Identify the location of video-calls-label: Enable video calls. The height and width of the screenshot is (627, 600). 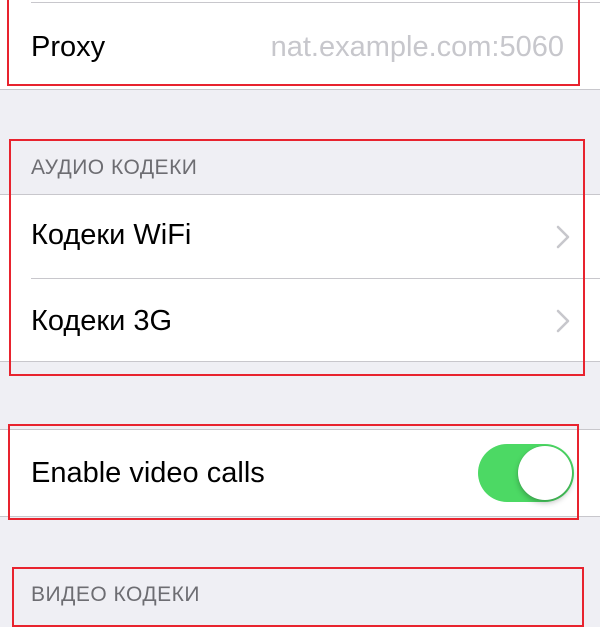
(148, 473).